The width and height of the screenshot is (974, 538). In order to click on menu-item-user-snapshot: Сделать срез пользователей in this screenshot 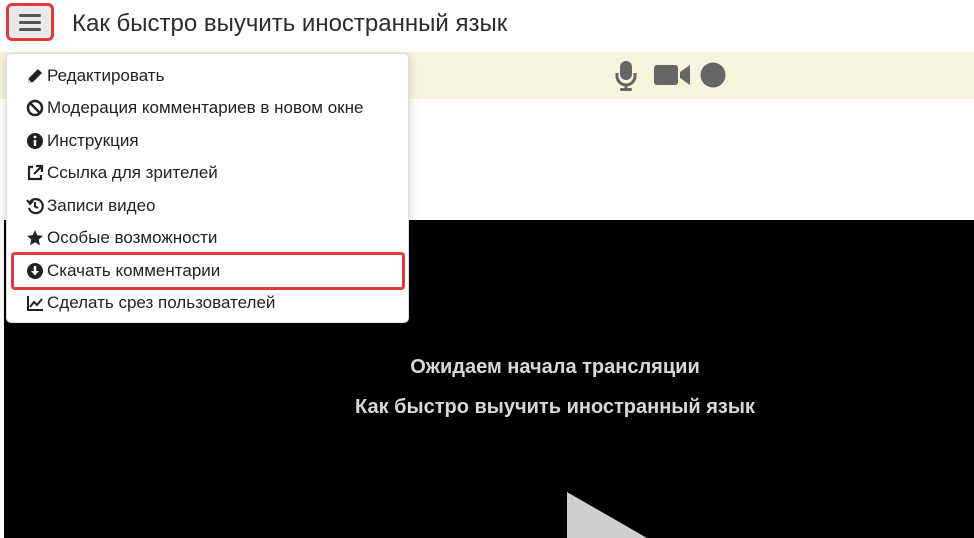, I will do `click(150, 303)`.